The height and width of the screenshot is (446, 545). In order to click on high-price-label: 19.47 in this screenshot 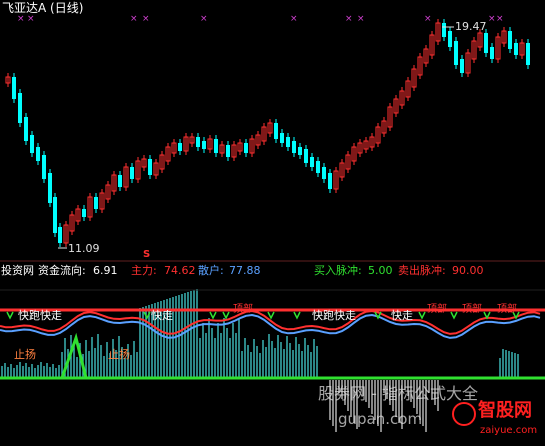, I will do `click(471, 26)`.